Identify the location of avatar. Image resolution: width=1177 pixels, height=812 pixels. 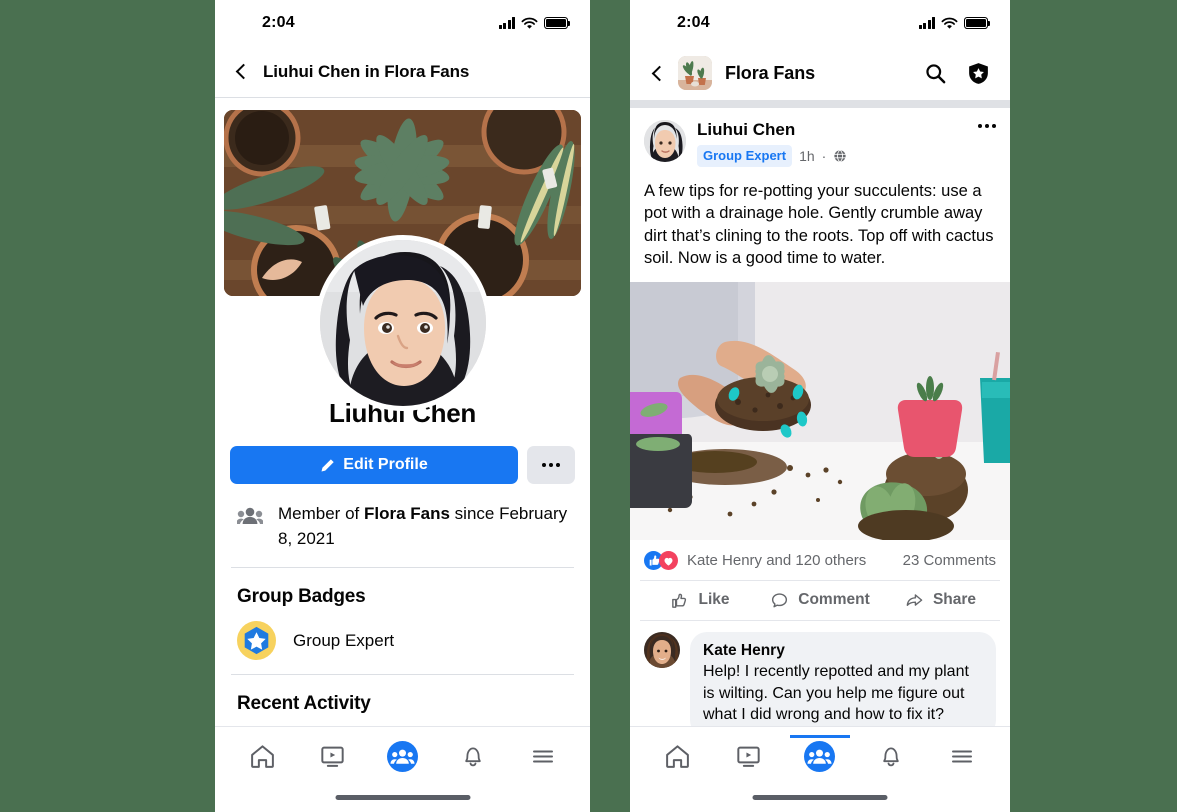
(402, 323).